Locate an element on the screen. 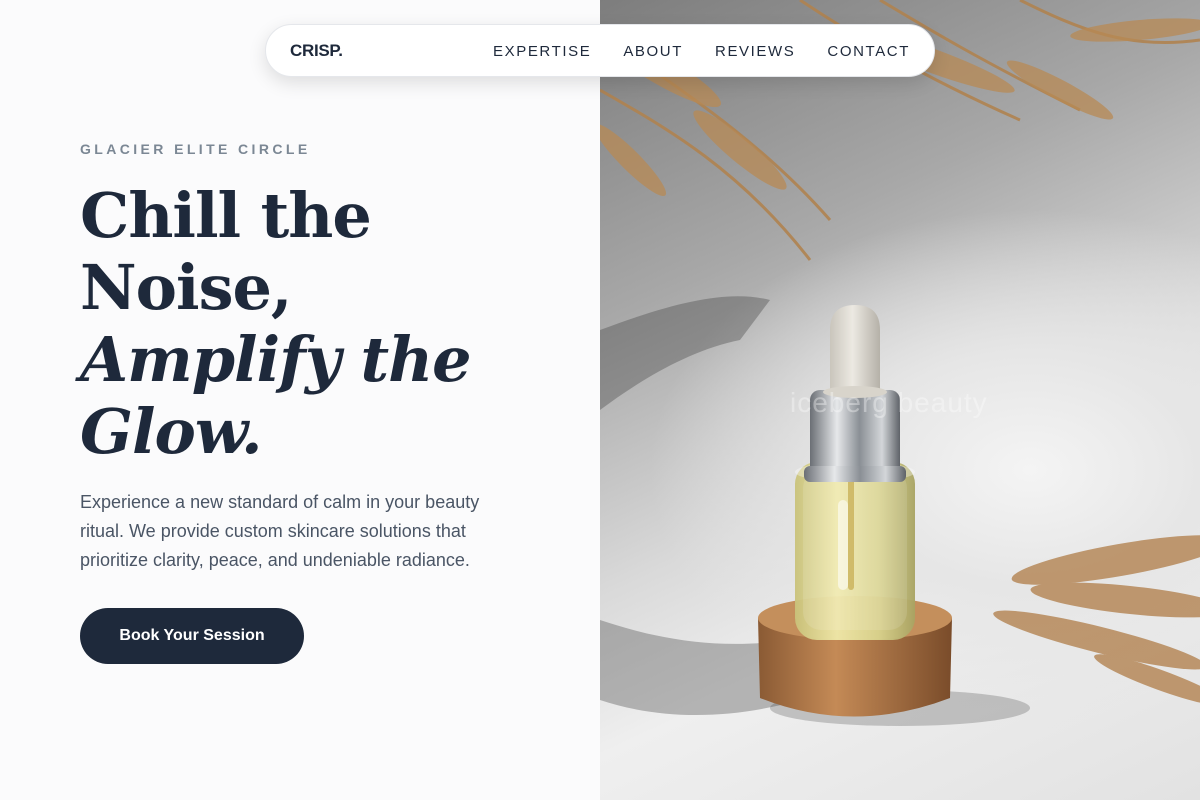 The height and width of the screenshot is (800, 1200). nav-link-expertise: EXPERTISE is located at coordinates (542, 51).